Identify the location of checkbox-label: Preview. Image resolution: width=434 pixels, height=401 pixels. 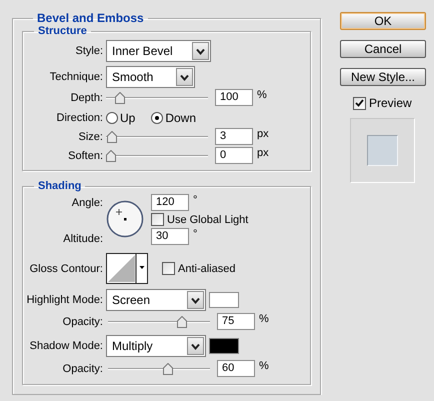
(390, 103).